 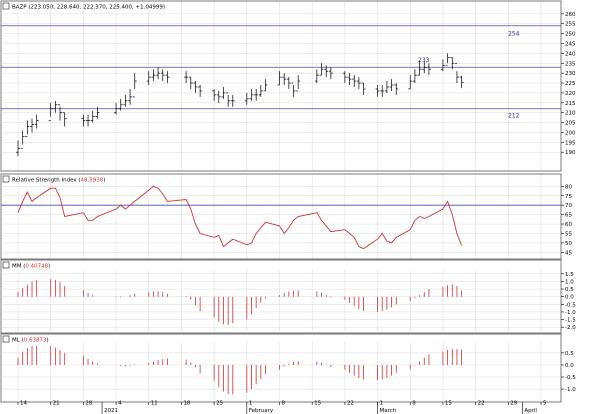 What do you see at coordinates (570, 124) in the screenshot?
I see `y-tick-label: 205` at bounding box center [570, 124].